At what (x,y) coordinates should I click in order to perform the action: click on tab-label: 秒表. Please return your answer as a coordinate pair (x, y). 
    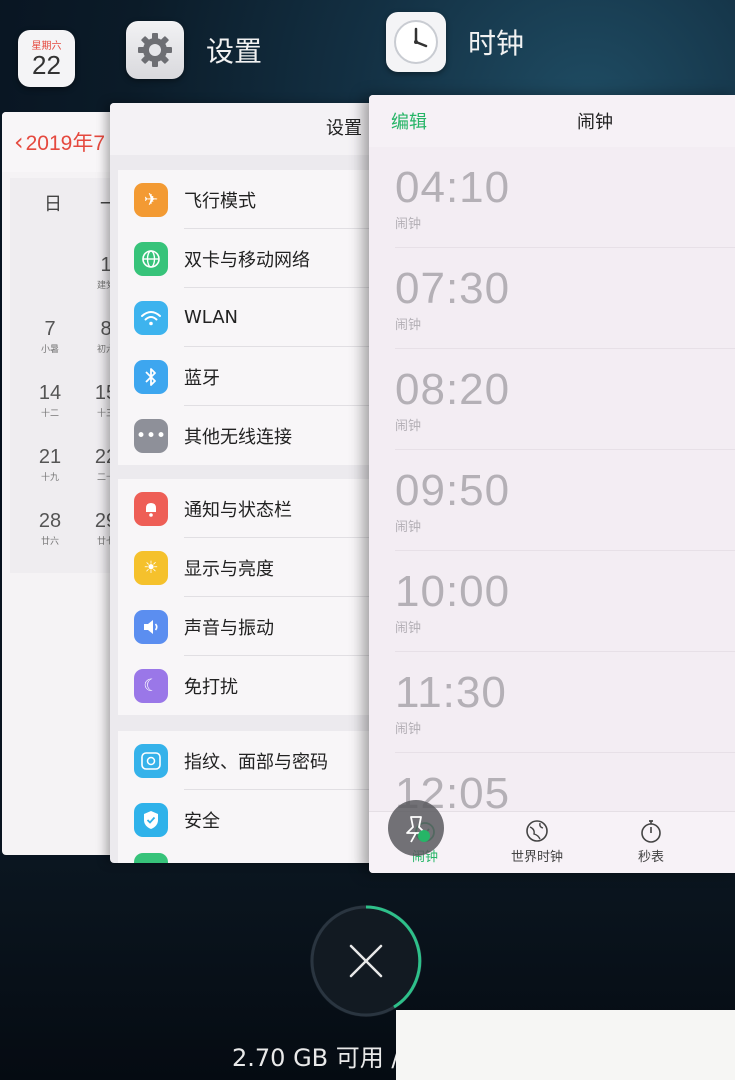
    Looking at the image, I should click on (650, 857).